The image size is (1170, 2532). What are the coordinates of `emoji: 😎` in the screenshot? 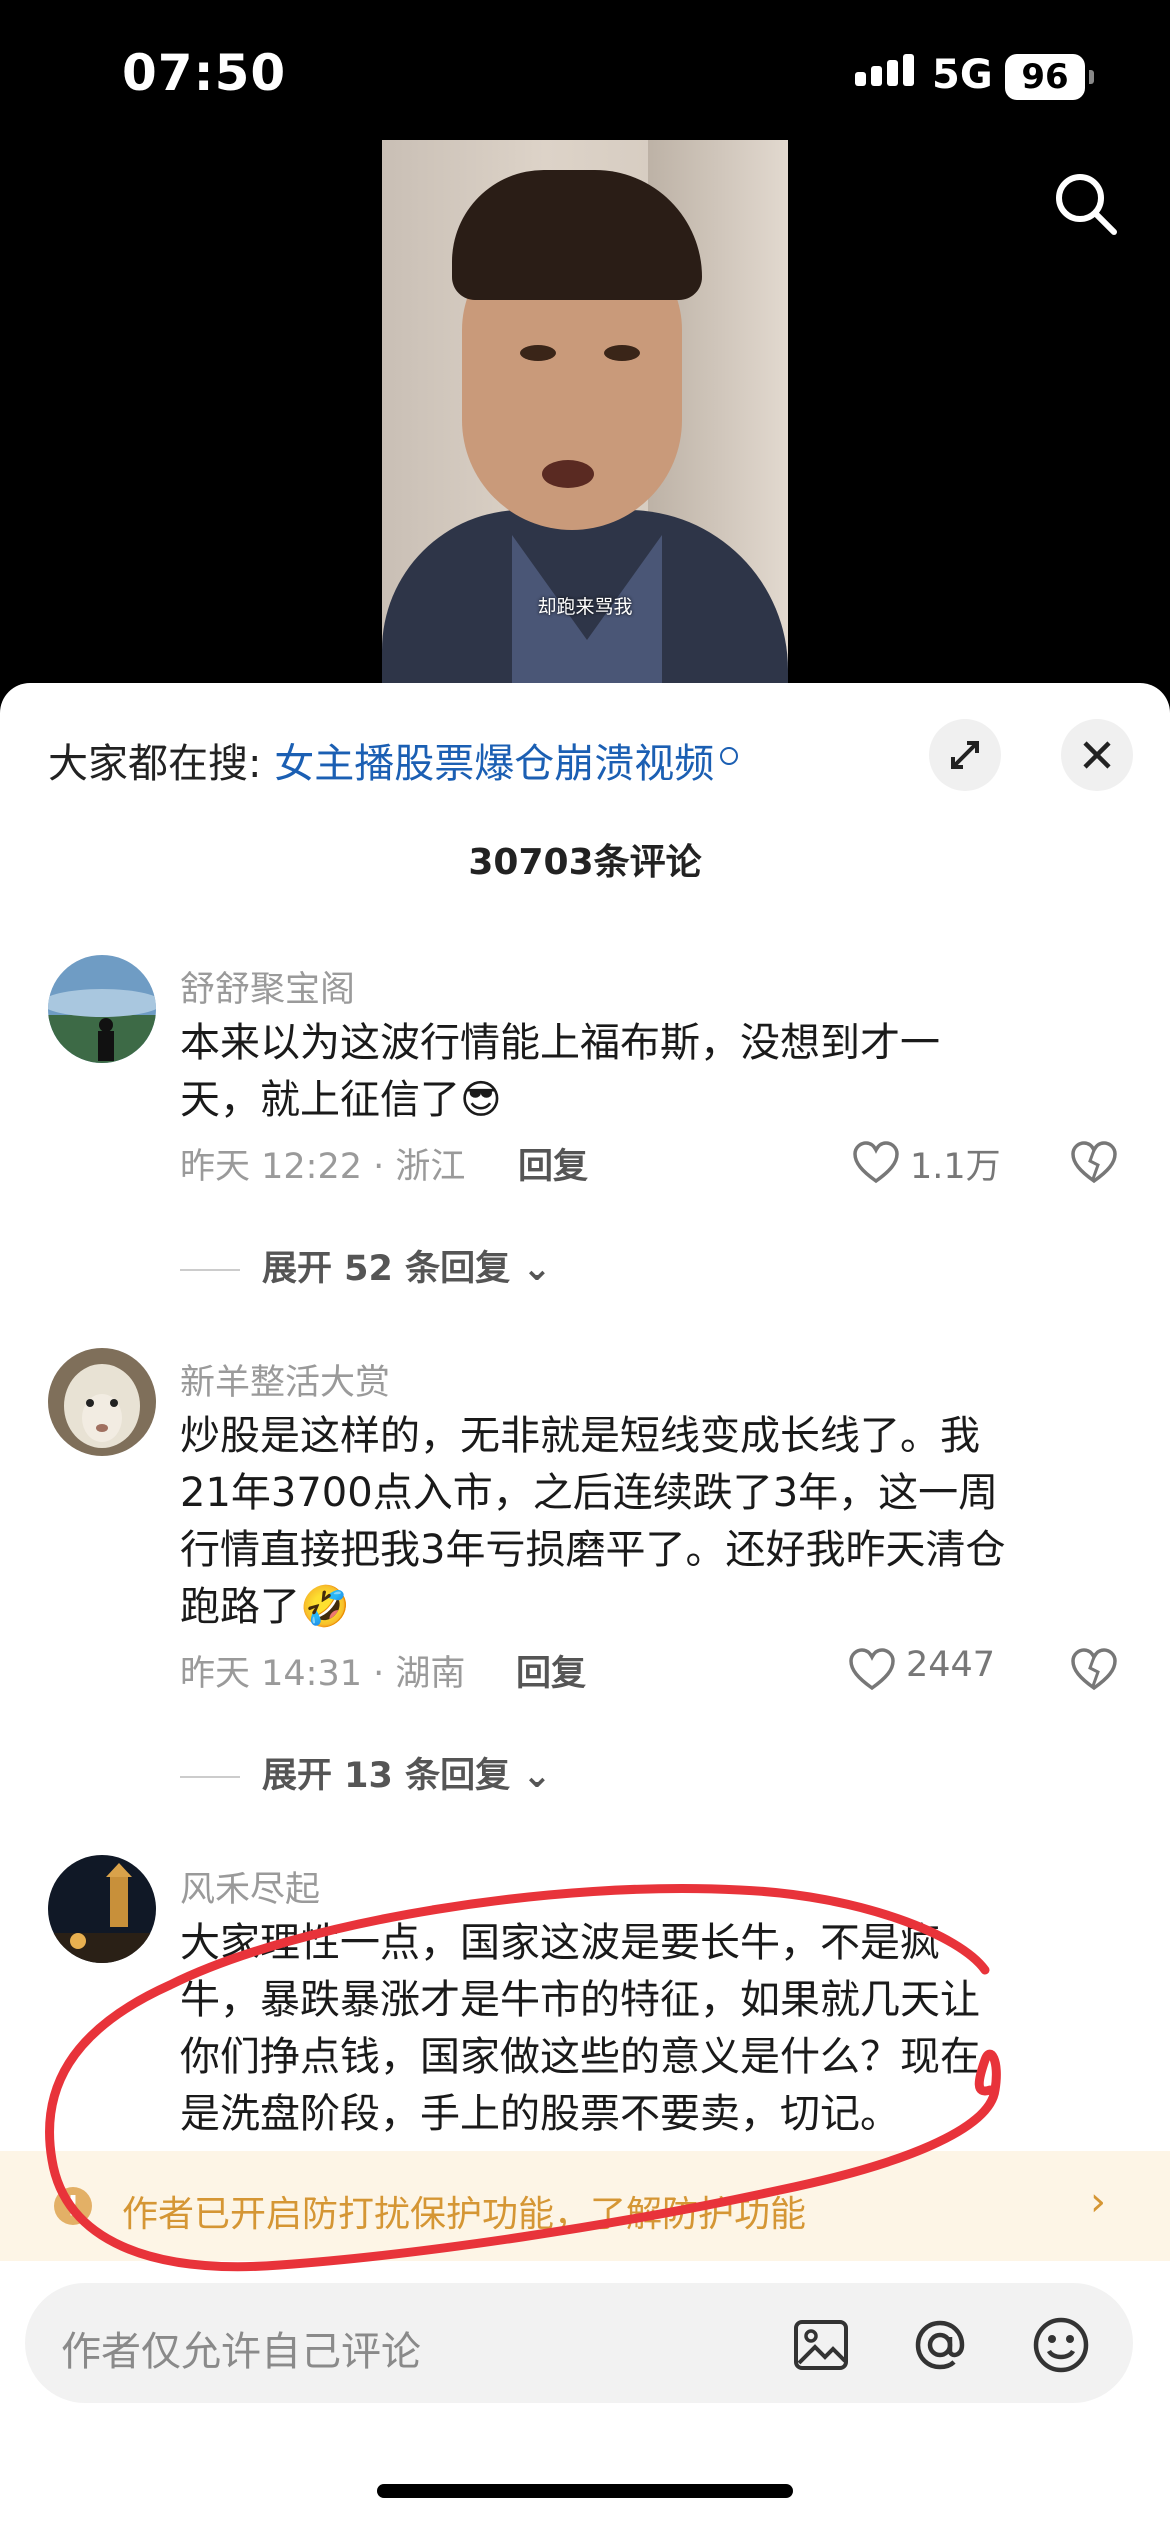 It's located at (481, 1100).